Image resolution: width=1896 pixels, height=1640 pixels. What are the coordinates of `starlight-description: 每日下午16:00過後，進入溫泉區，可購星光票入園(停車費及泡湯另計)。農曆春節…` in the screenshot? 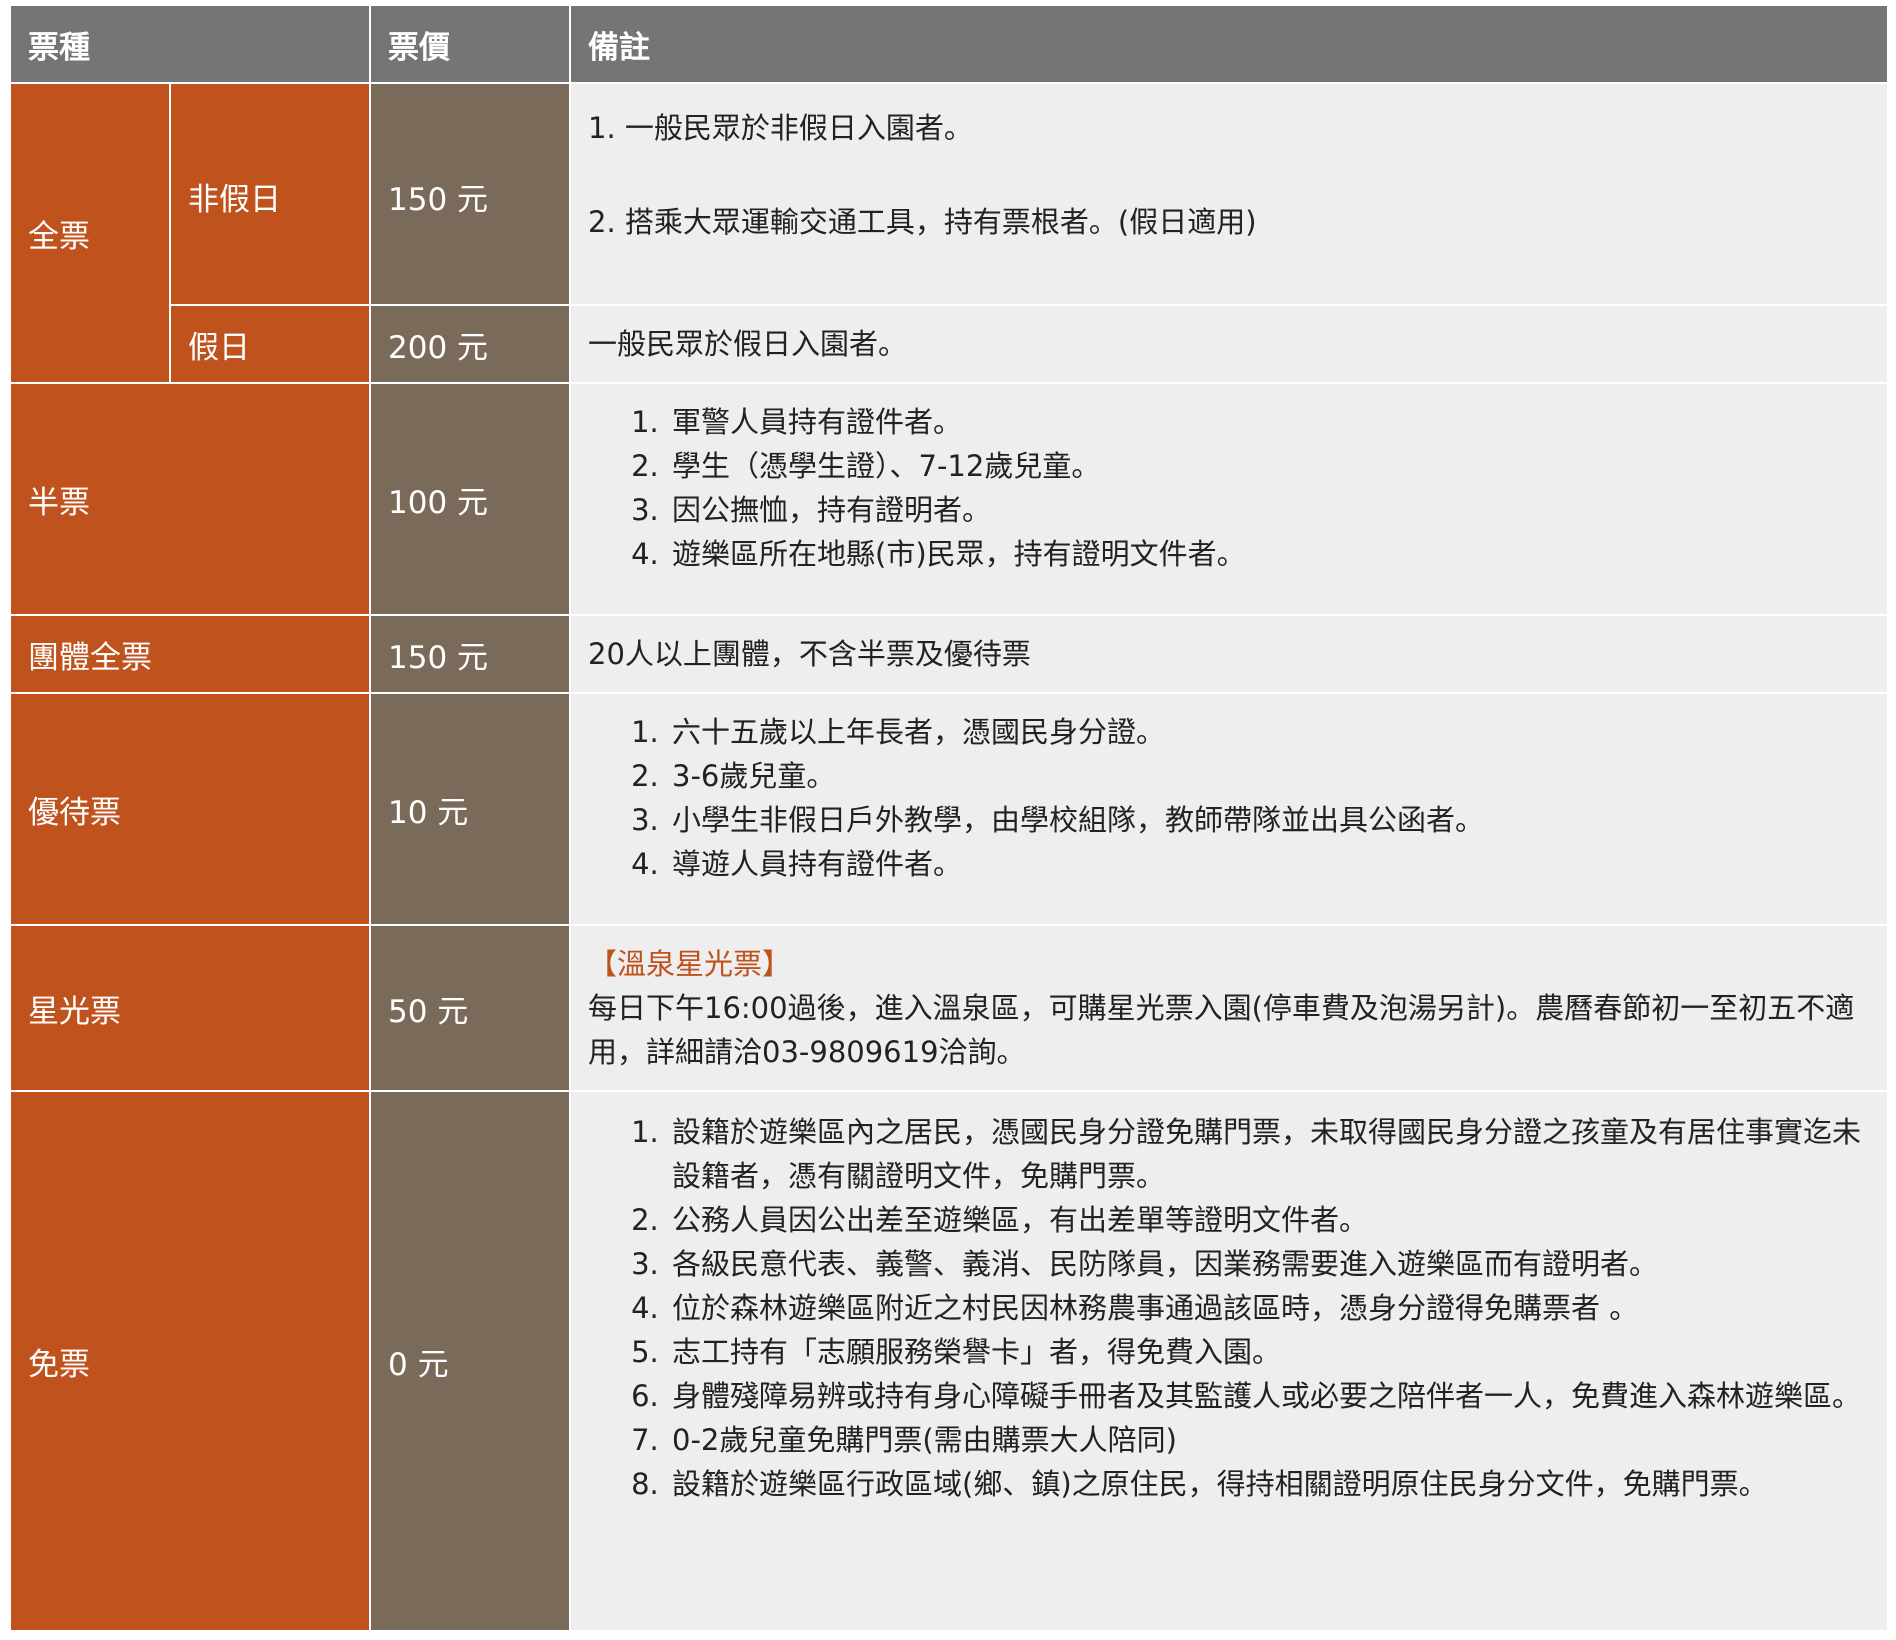 It's located at (1221, 1030).